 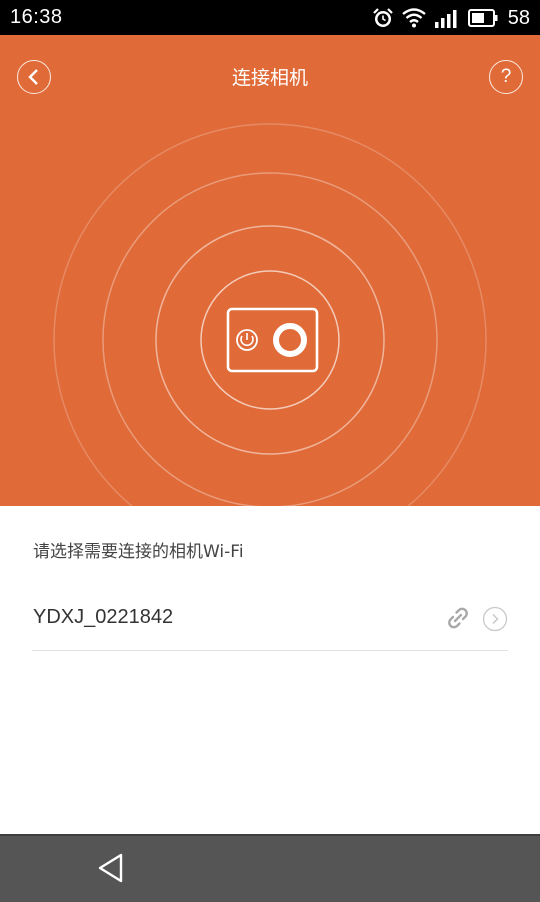 I want to click on signal-icon, so click(x=447, y=18).